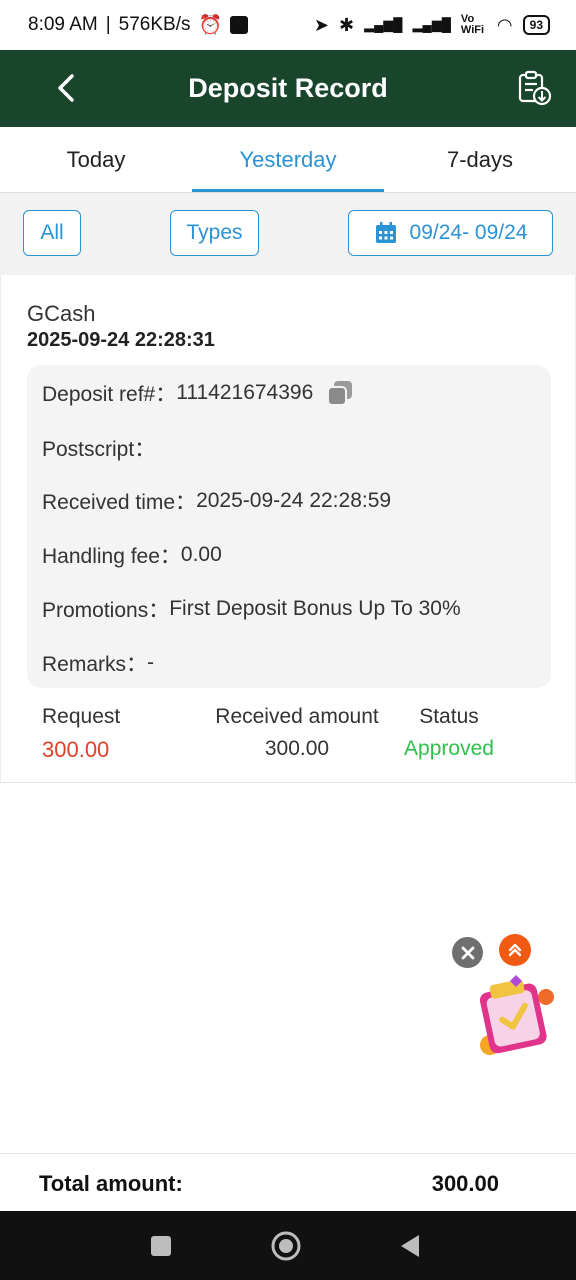  What do you see at coordinates (210, 25) in the screenshot?
I see `alarm-icon: ⏰` at bounding box center [210, 25].